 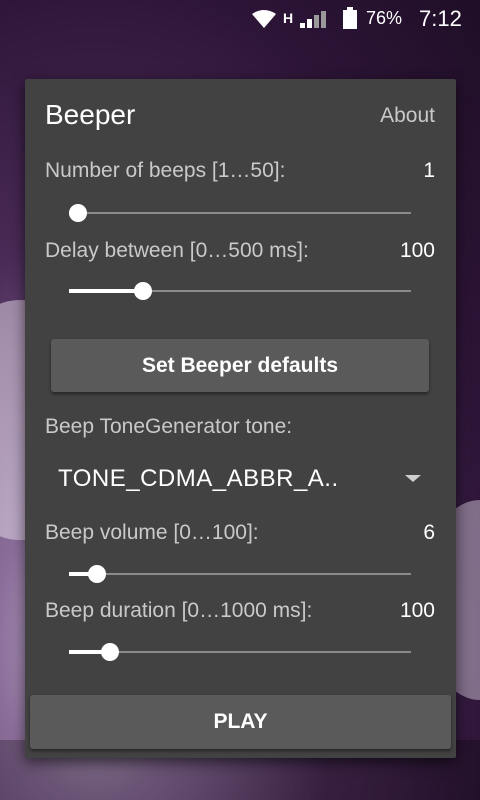 I want to click on chevron-down-icon, so click(x=413, y=478).